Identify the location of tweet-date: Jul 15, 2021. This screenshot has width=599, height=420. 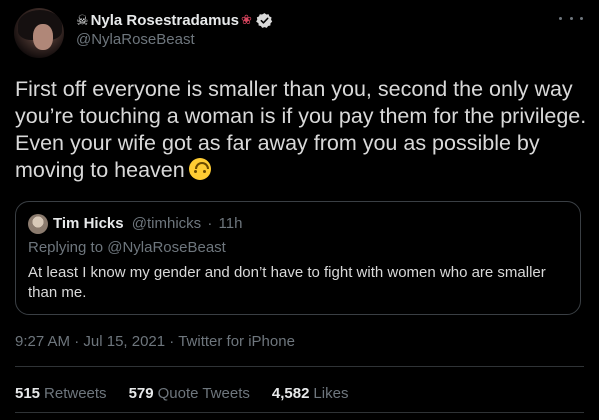
(124, 341).